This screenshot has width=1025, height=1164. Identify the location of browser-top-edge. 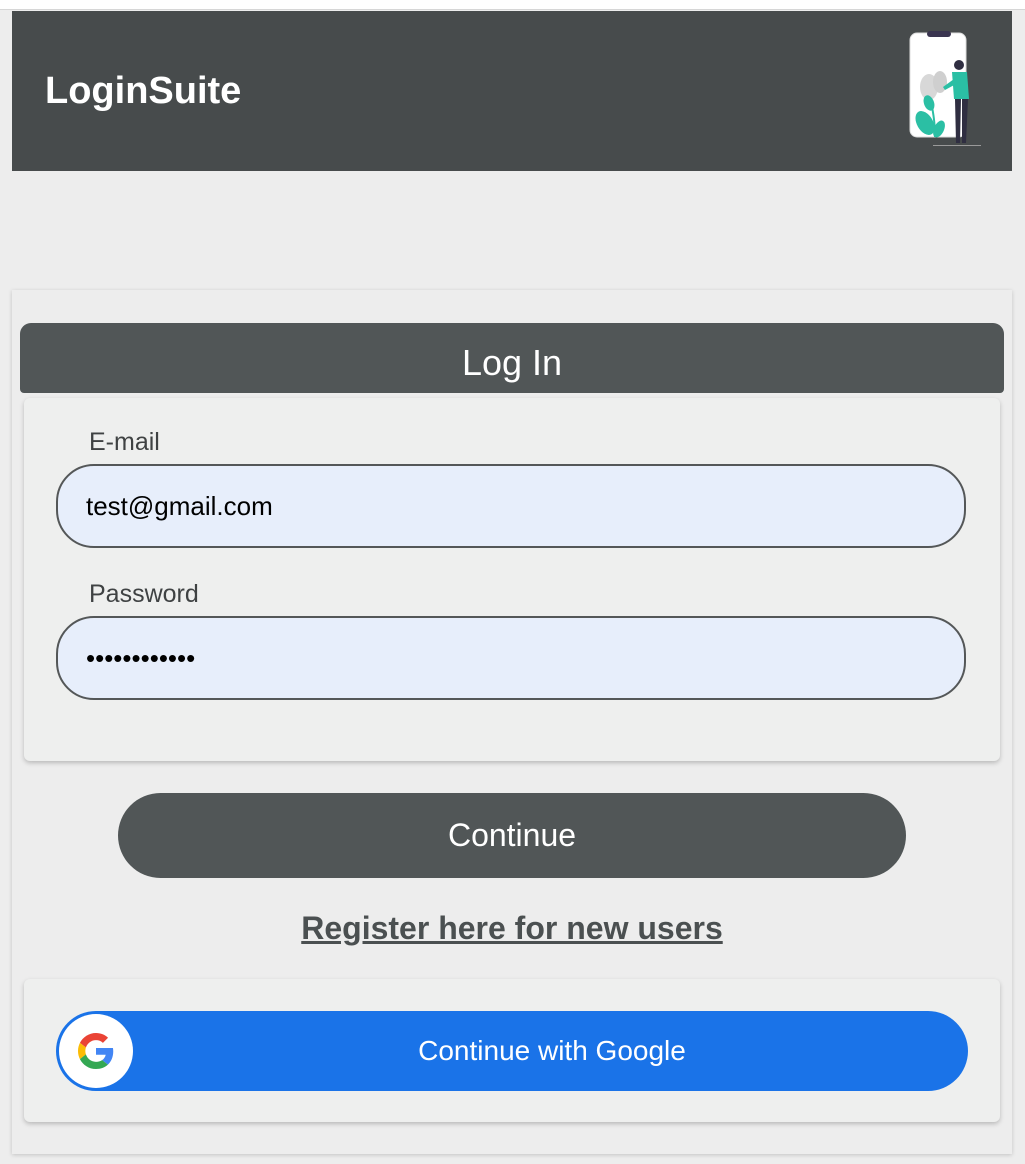
(512, 5).